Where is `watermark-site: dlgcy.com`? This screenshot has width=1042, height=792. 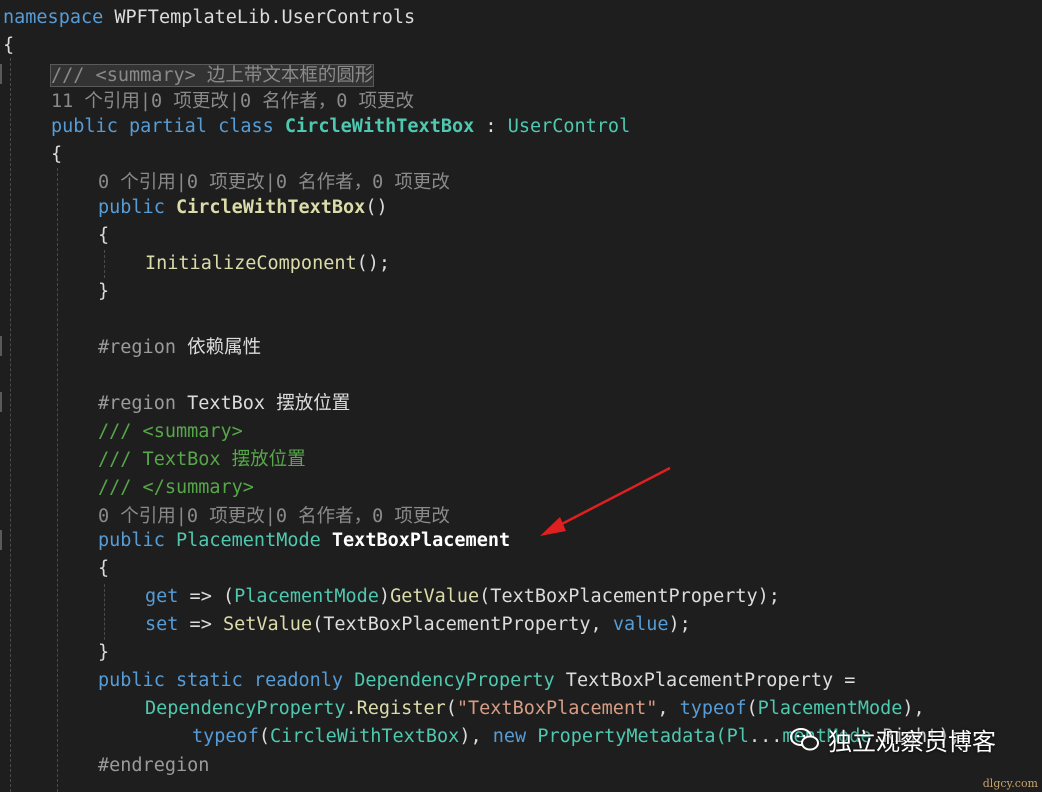 watermark-site: dlgcy.com is located at coordinates (1010, 783).